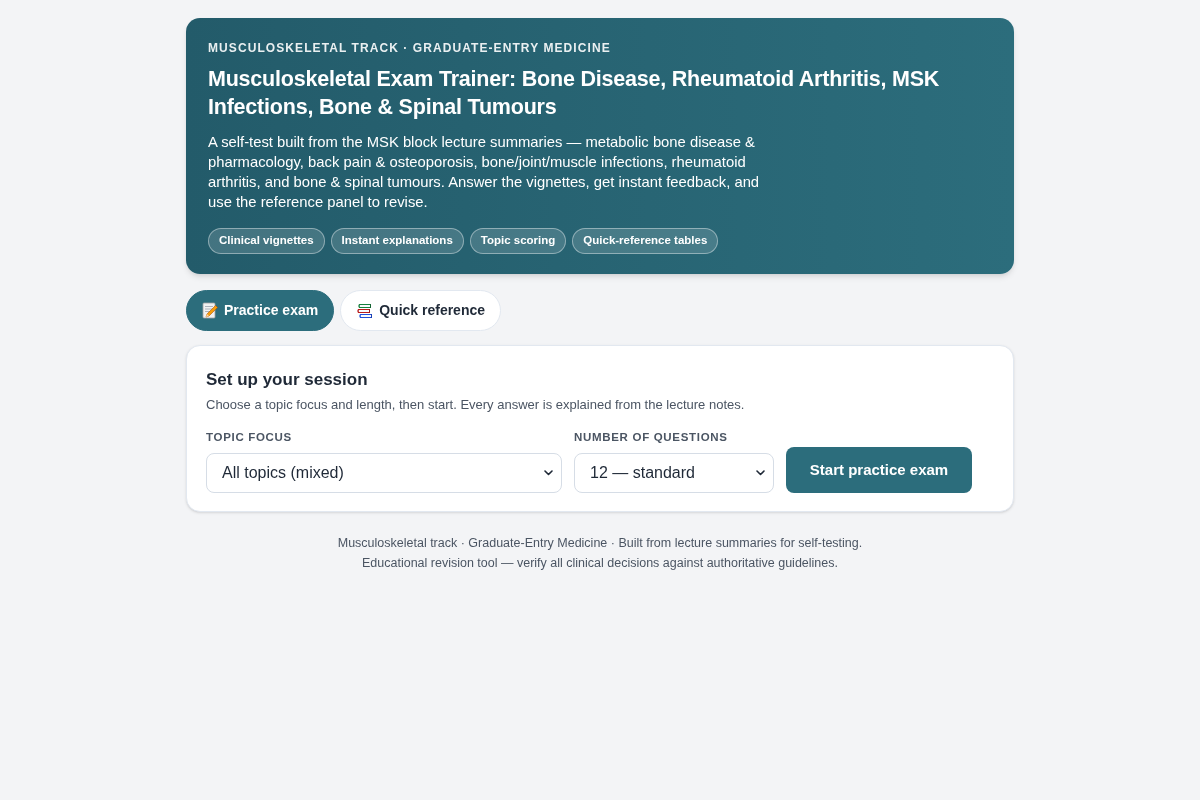  What do you see at coordinates (287, 380) in the screenshot?
I see `session-title: Set up your session` at bounding box center [287, 380].